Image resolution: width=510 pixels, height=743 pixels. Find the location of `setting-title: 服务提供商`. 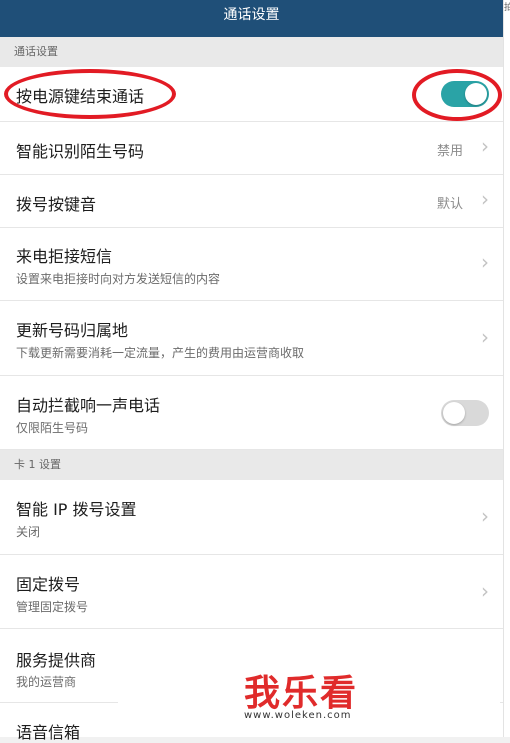

setting-title: 服务提供商 is located at coordinates (56, 660).